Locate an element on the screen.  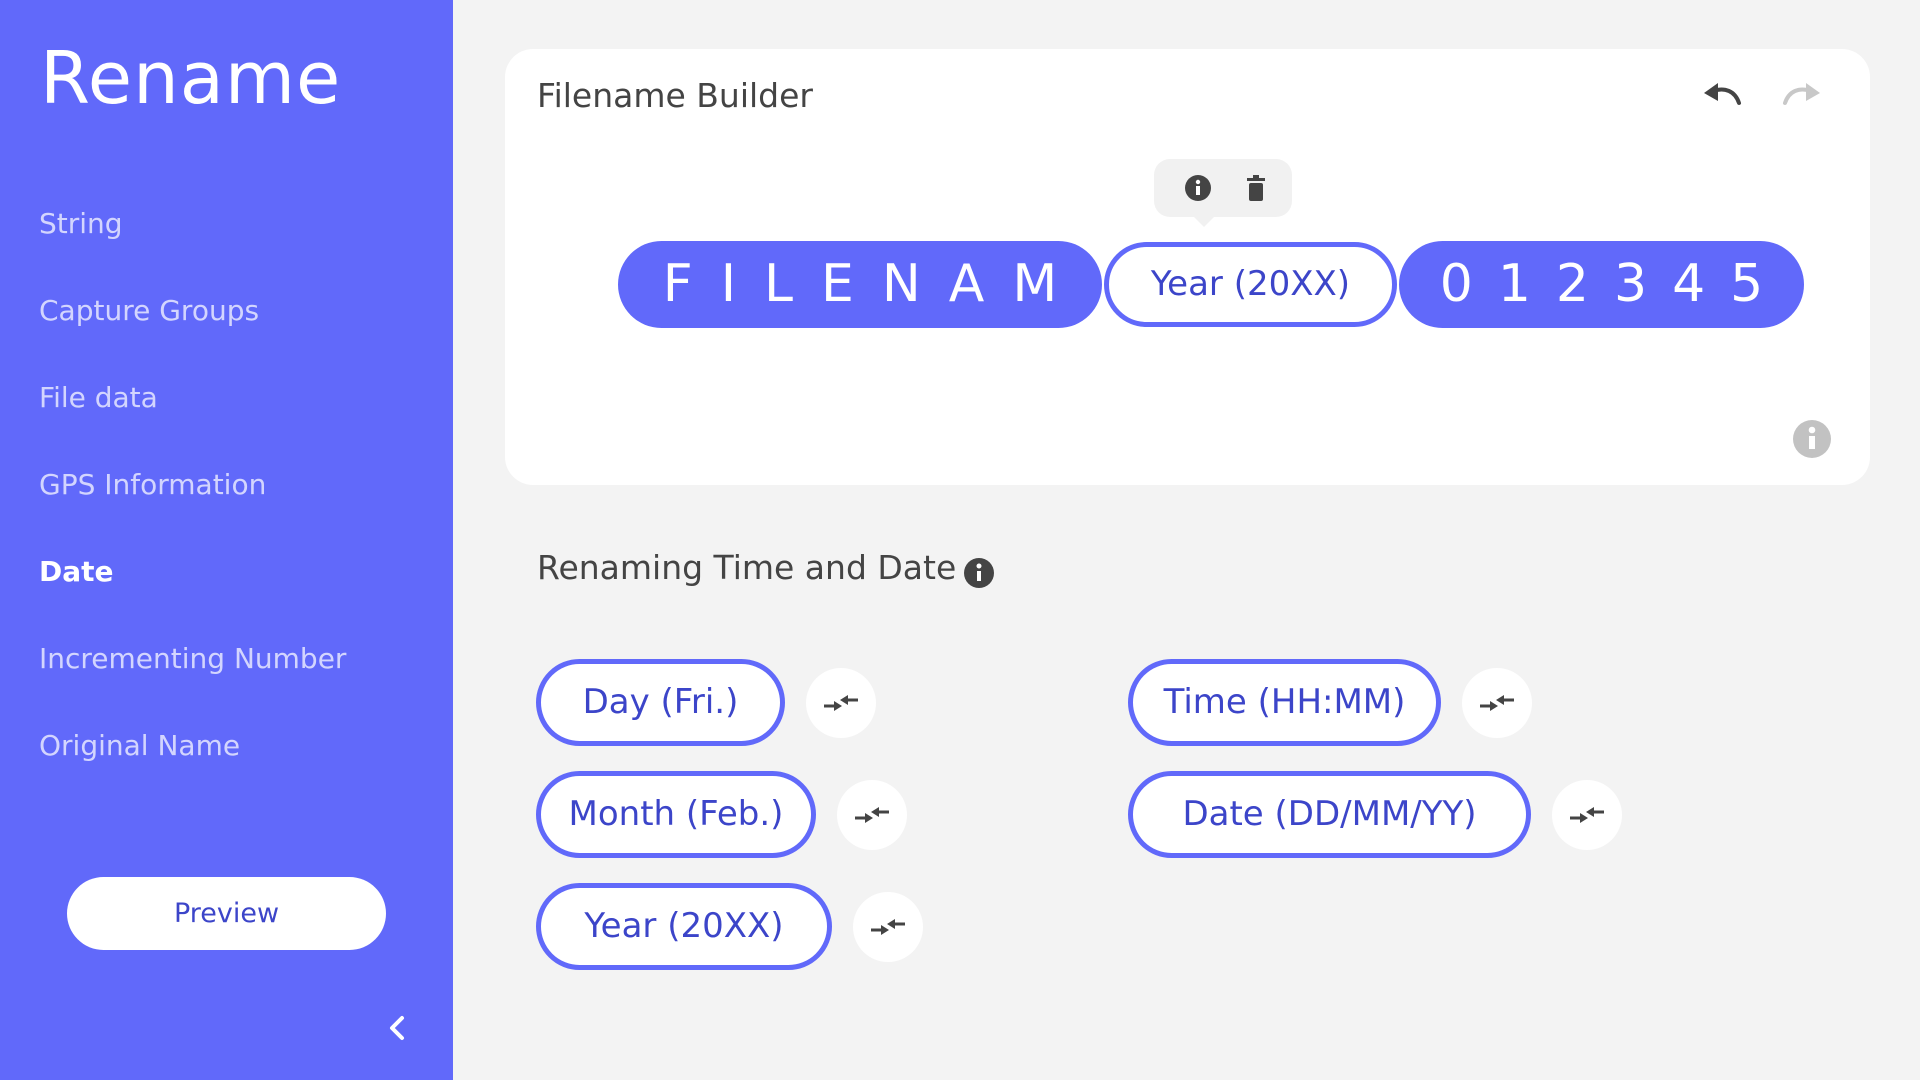
year-token-chip: Year (20XX) is located at coordinates (1250, 284).